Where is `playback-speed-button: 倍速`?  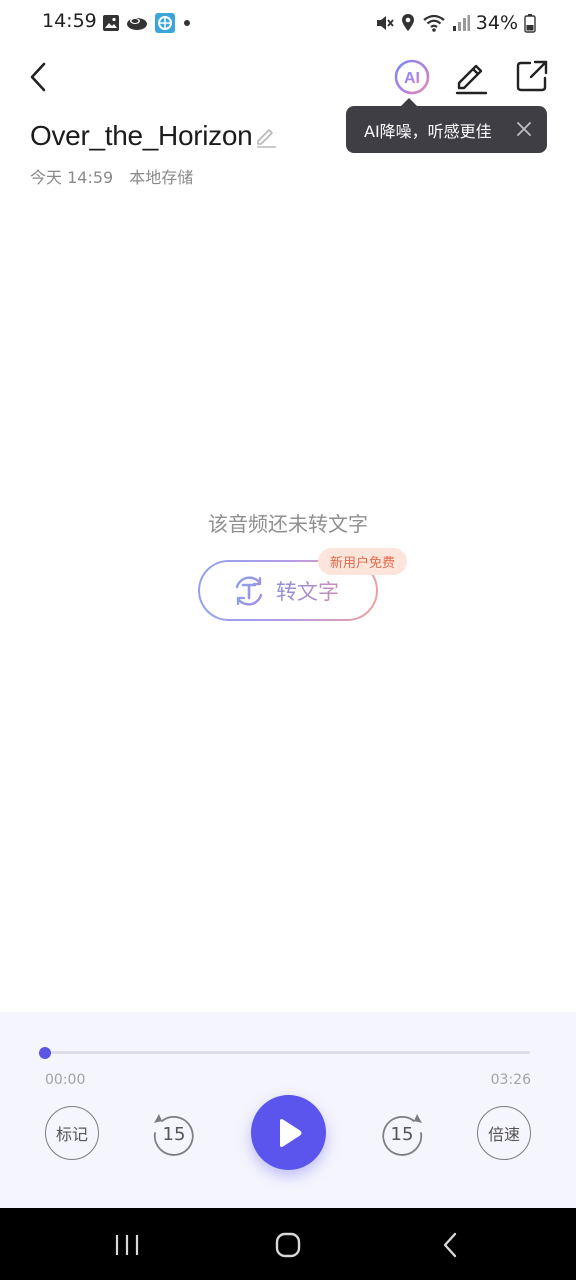
playback-speed-button: 倍速 is located at coordinates (504, 1133).